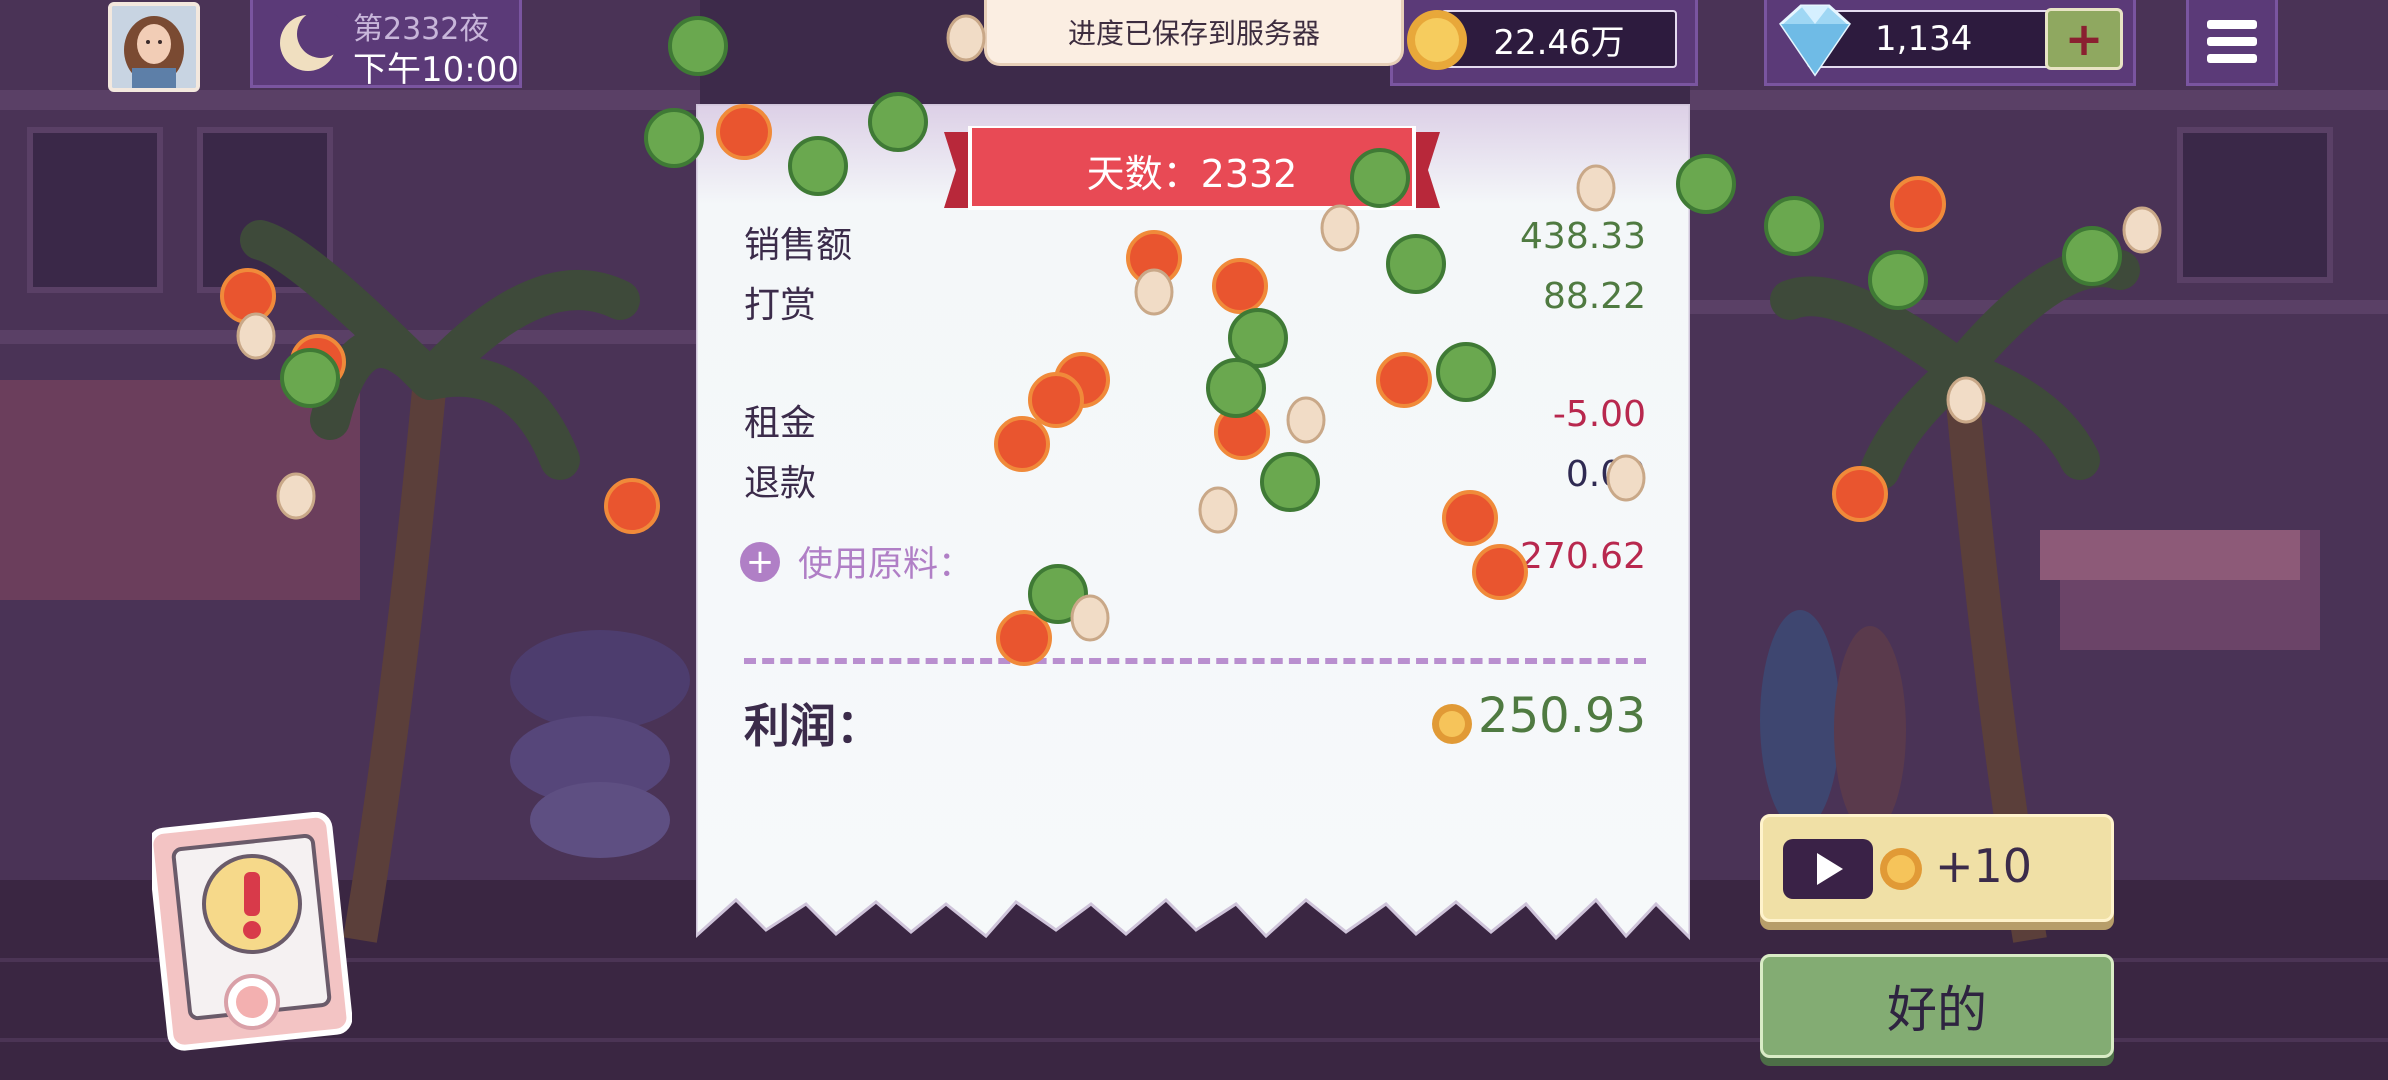  What do you see at coordinates (252, 1002) in the screenshot?
I see `record-dot-icon` at bounding box center [252, 1002].